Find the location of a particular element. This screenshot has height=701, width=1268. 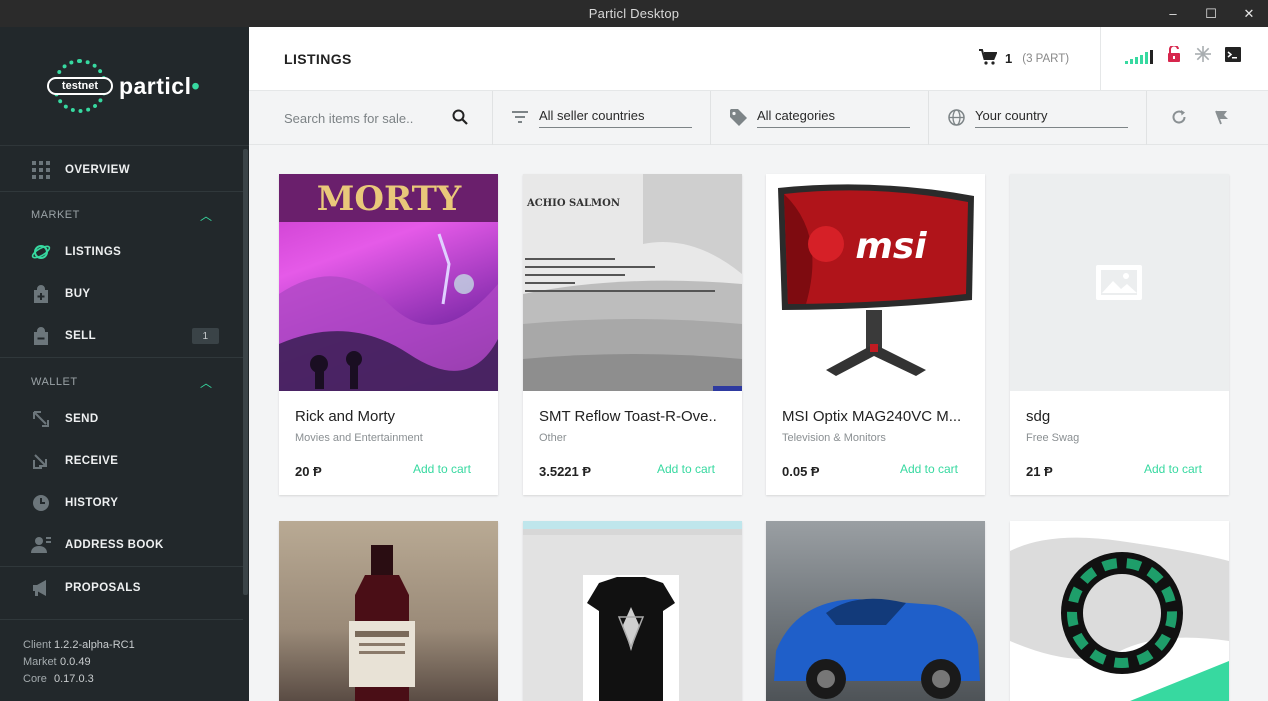

sidebar-item-history: HISTORY is located at coordinates (121, 503).